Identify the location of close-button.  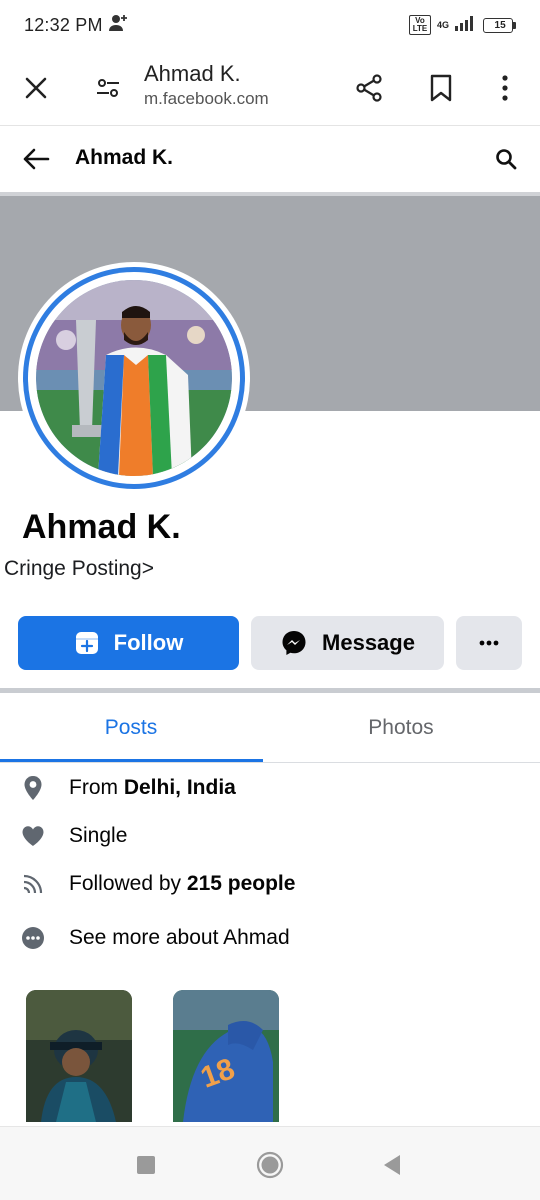
(36, 88).